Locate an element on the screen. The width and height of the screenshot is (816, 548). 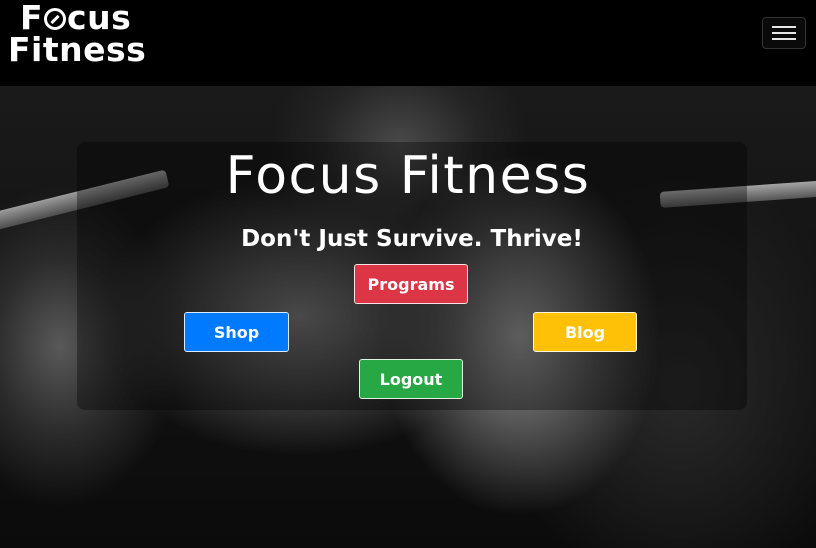
brand-logo-line2: Fitness is located at coordinates (77, 49).